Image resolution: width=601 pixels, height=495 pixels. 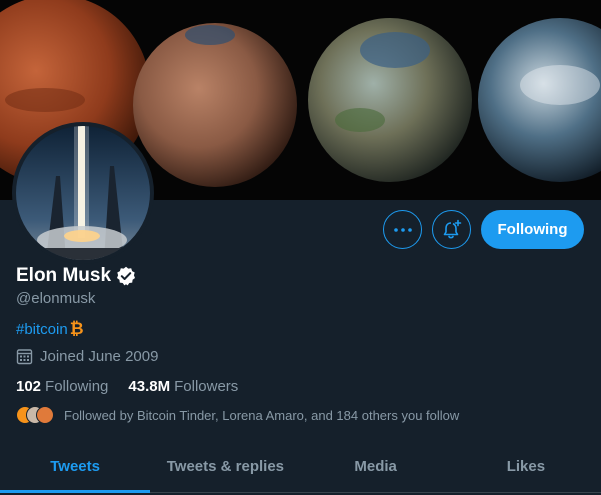 I want to click on bitcoin-icon: ₿, so click(x=76, y=328).